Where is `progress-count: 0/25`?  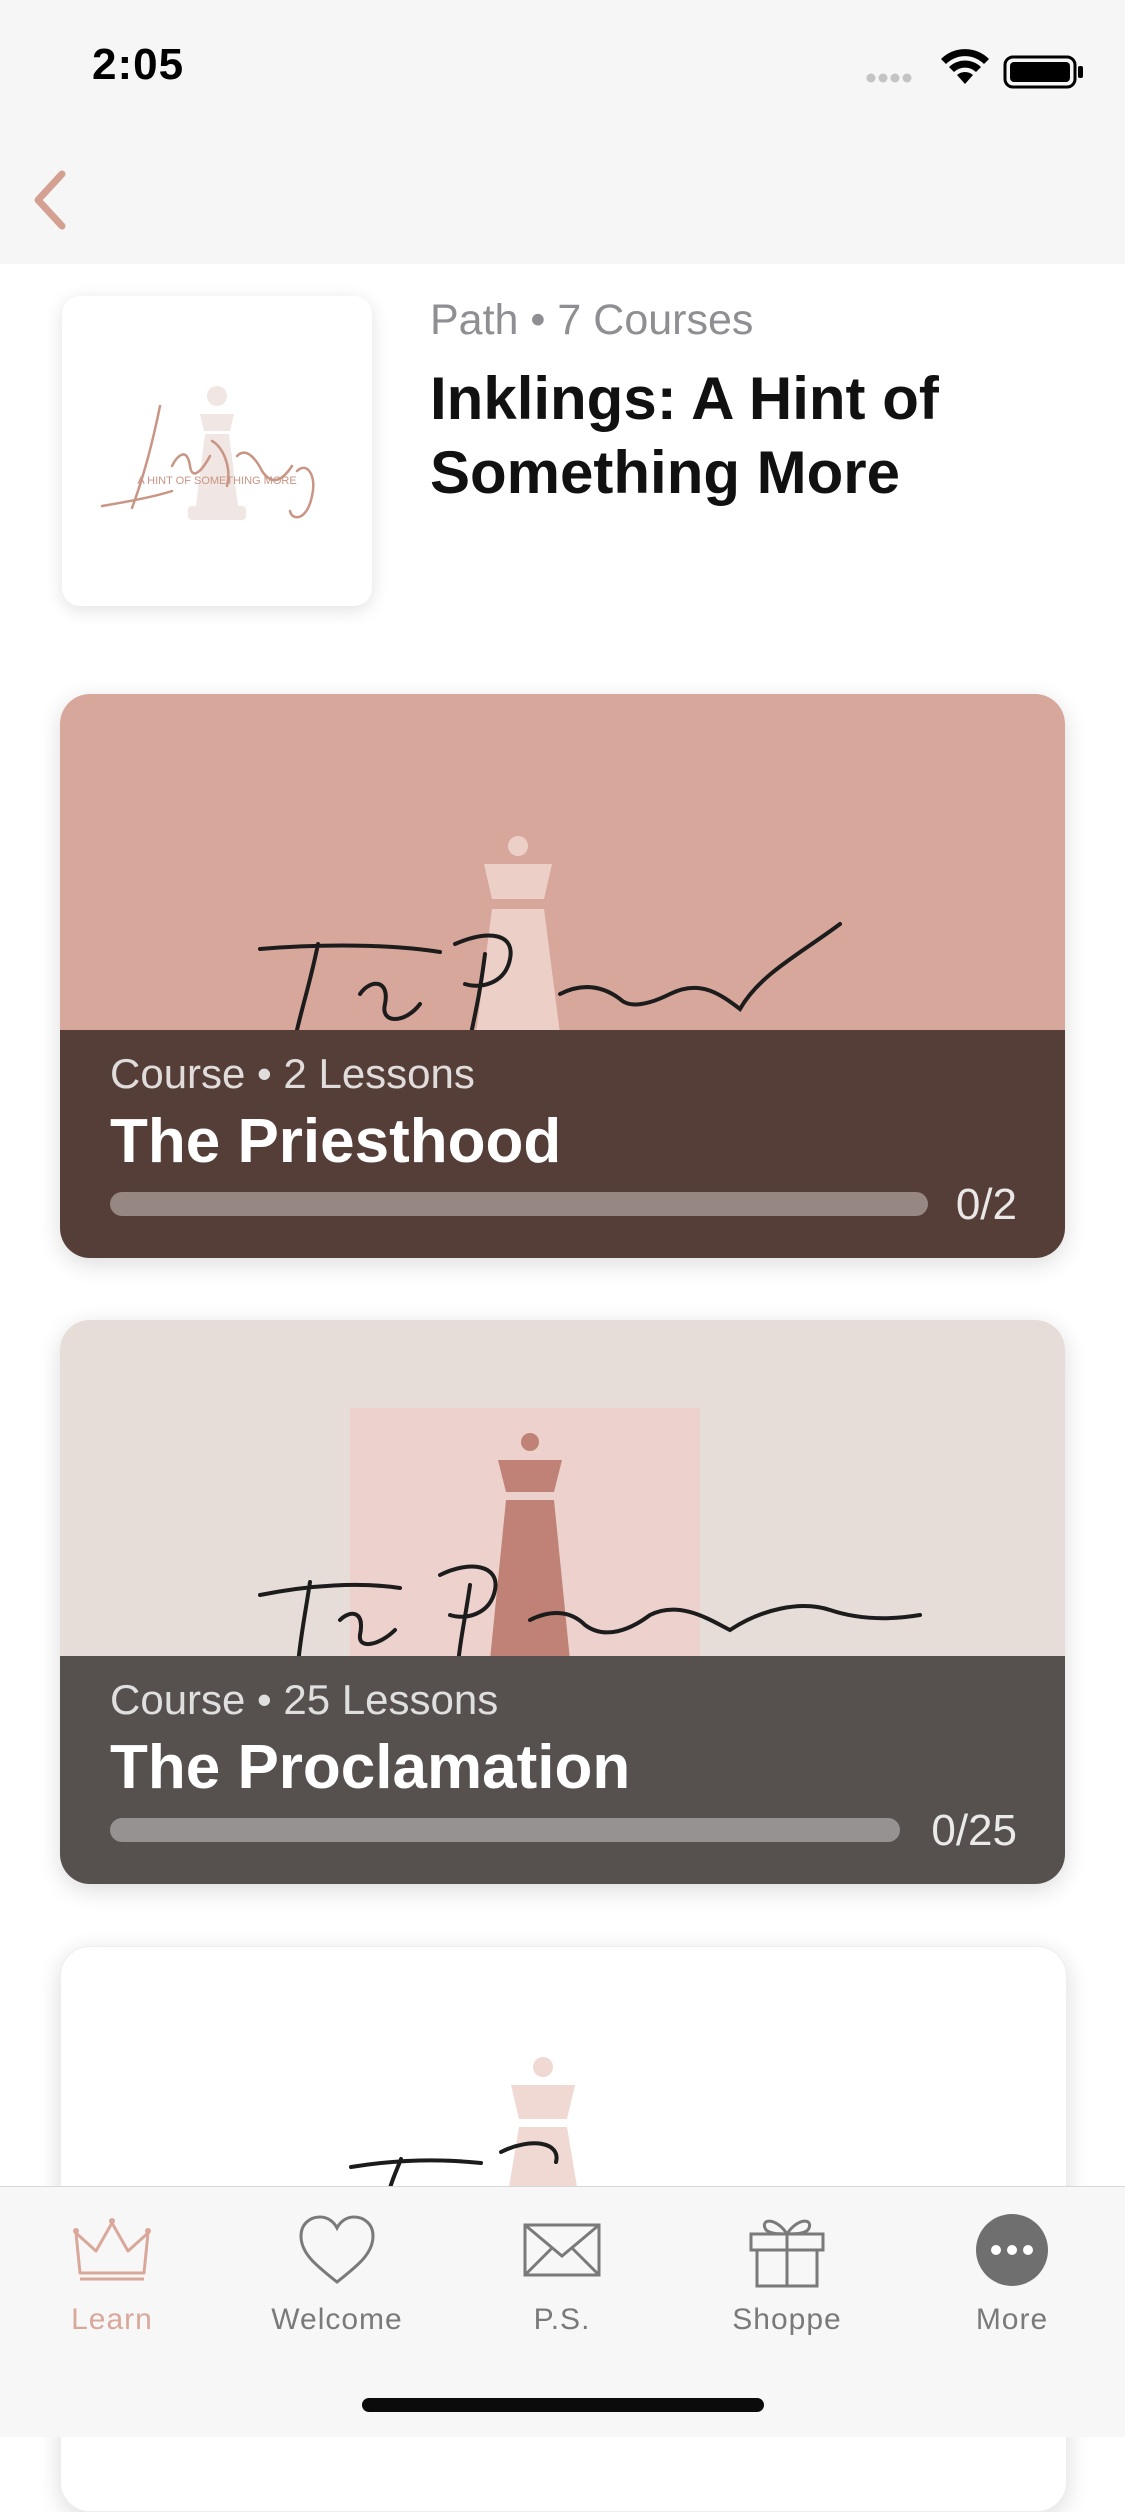 progress-count: 0/25 is located at coordinates (974, 1830).